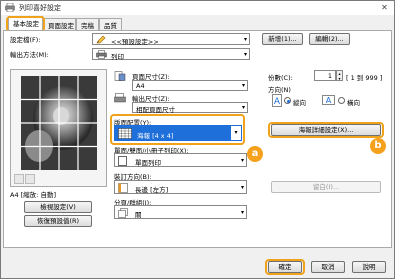  What do you see at coordinates (33, 195) in the screenshot?
I see `preview-caption: A4 [縮放: 自動]` at bounding box center [33, 195].